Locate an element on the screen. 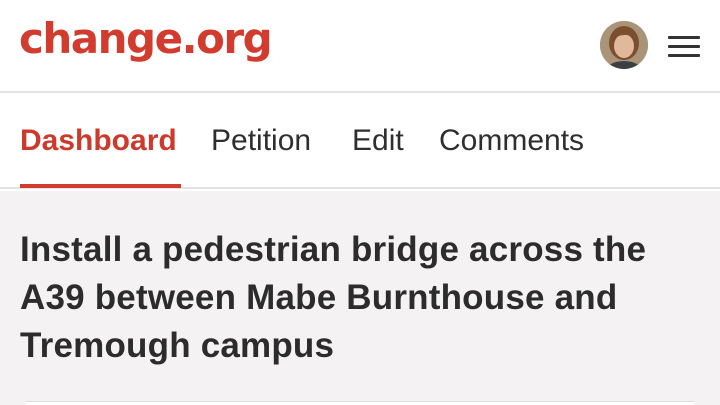 The height and width of the screenshot is (405, 720). tab-petition: Petition is located at coordinates (261, 141).